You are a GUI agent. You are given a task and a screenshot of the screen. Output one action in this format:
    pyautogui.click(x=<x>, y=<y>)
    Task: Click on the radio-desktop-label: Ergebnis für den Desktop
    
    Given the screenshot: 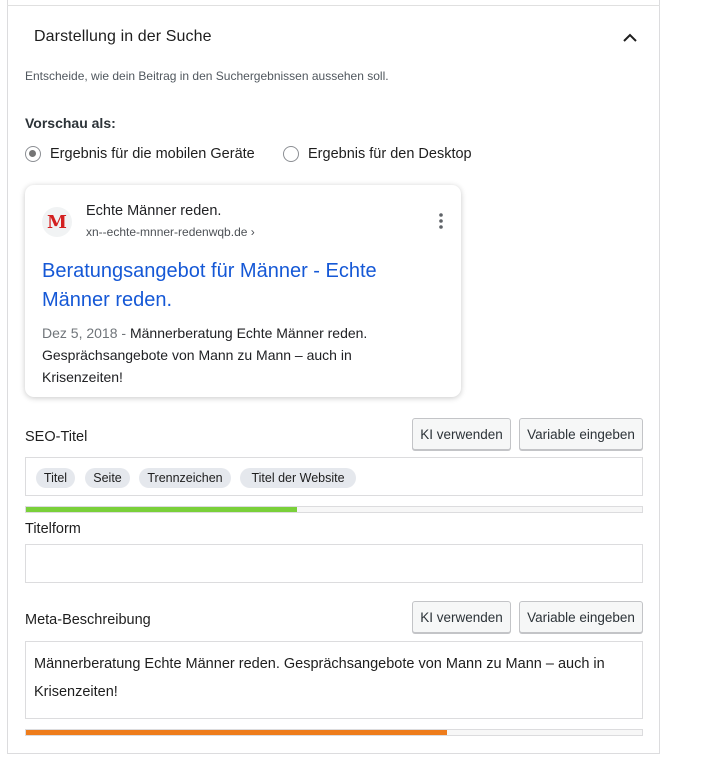 What is the action you would take?
    pyautogui.click(x=390, y=154)
    